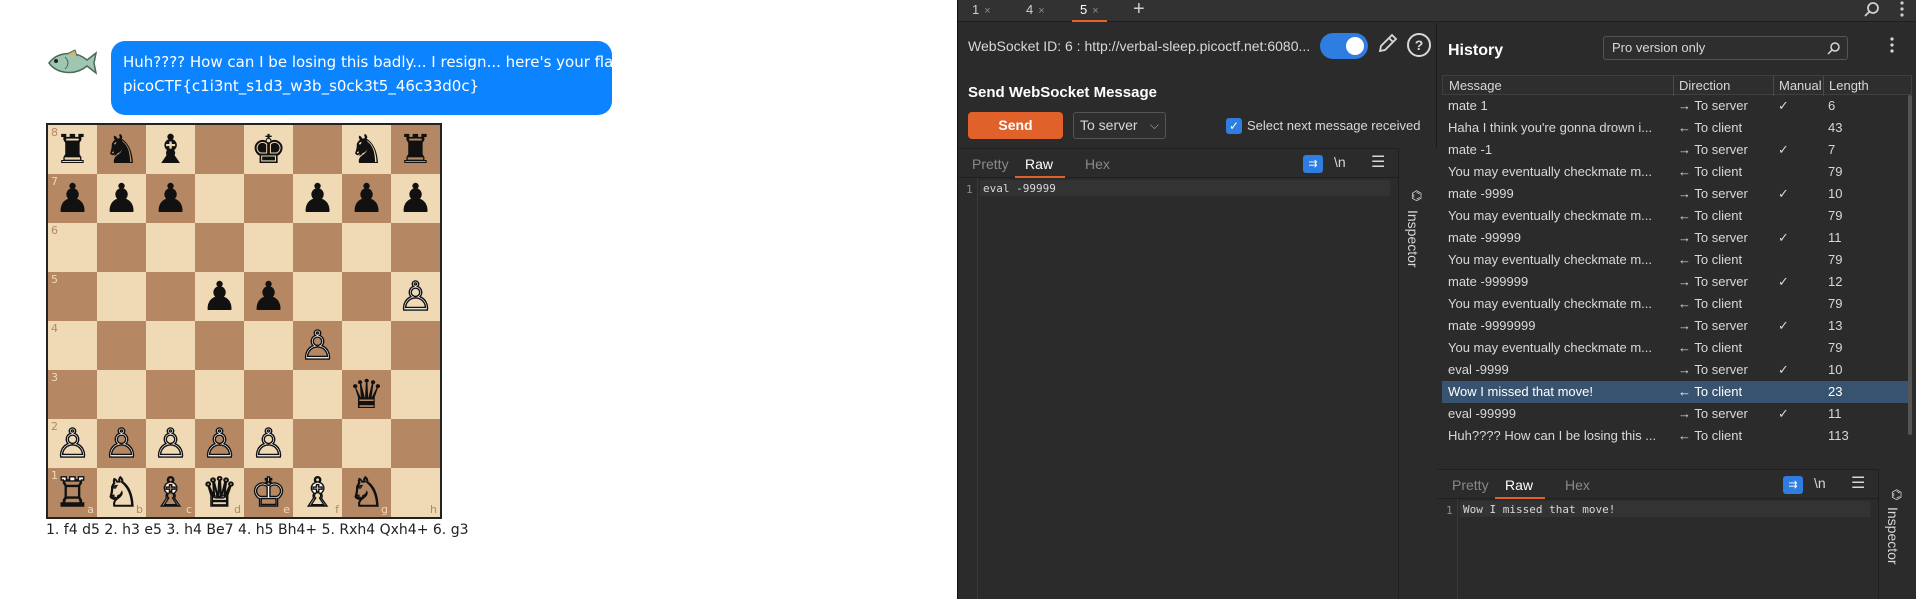  Describe the element at coordinates (268, 394) in the screenshot. I see `board-square-e3` at that location.